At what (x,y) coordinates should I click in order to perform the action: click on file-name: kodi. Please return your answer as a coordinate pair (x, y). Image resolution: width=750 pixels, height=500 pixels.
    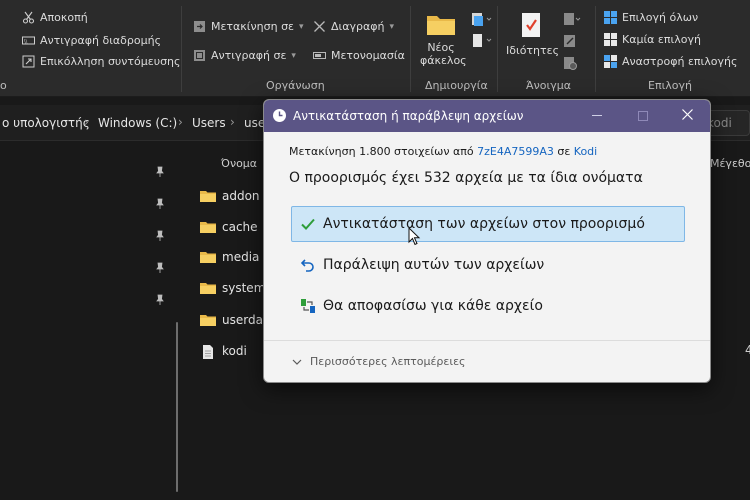
    Looking at the image, I should click on (234, 351).